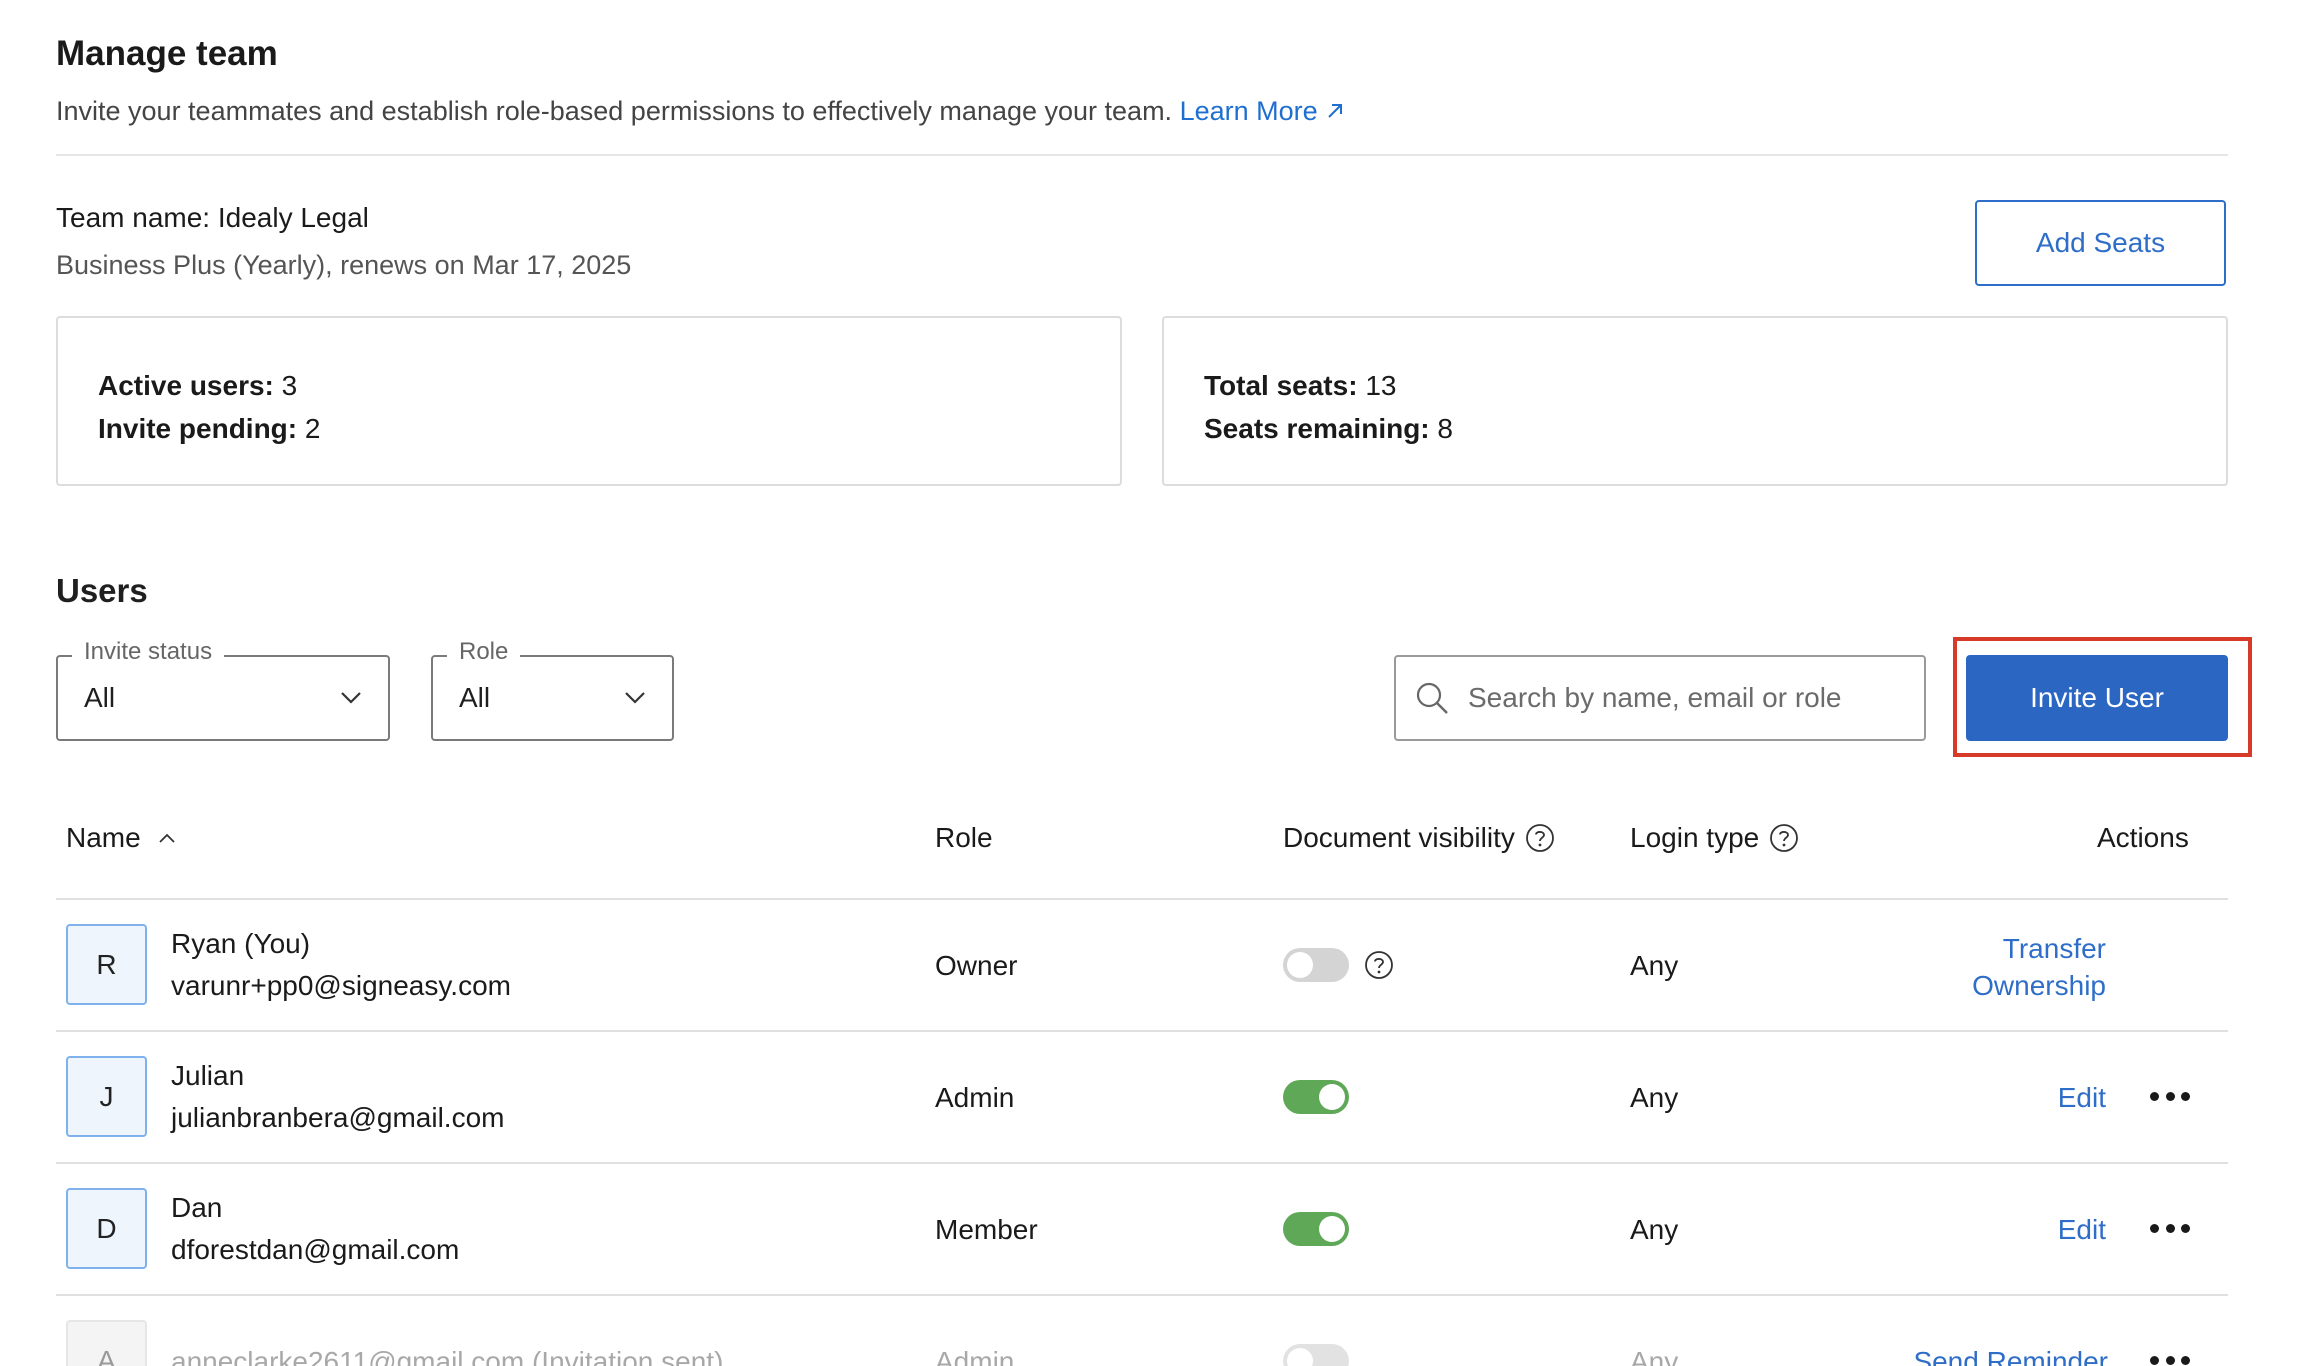 This screenshot has height=1366, width=2298. I want to click on user-name: Dan, so click(197, 1207).